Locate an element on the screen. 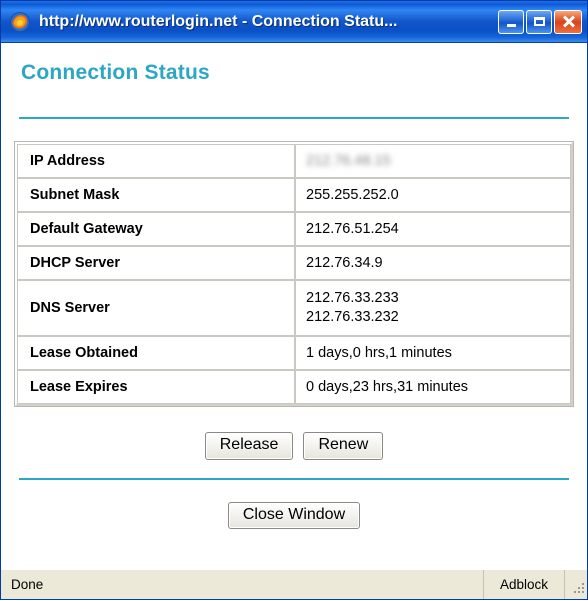  status-text: Done is located at coordinates (242, 584).